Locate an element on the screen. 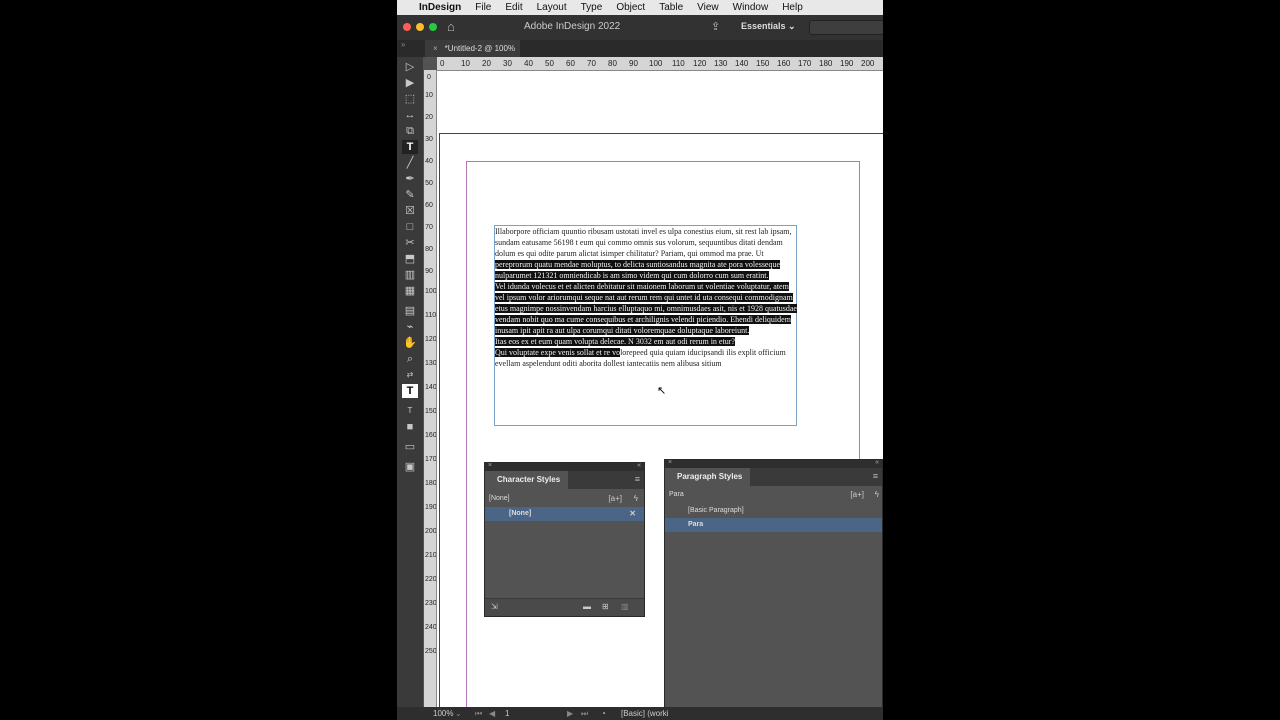 This screenshot has height=720, width=1280. gap-tool-icon: ↔ is located at coordinates (410, 115).